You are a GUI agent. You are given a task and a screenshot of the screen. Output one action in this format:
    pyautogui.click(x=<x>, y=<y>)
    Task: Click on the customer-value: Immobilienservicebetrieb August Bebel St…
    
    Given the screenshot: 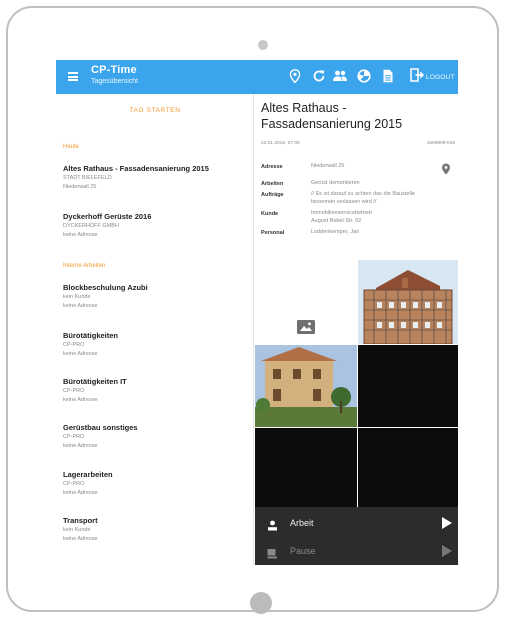 What is the action you would take?
    pyautogui.click(x=366, y=217)
    